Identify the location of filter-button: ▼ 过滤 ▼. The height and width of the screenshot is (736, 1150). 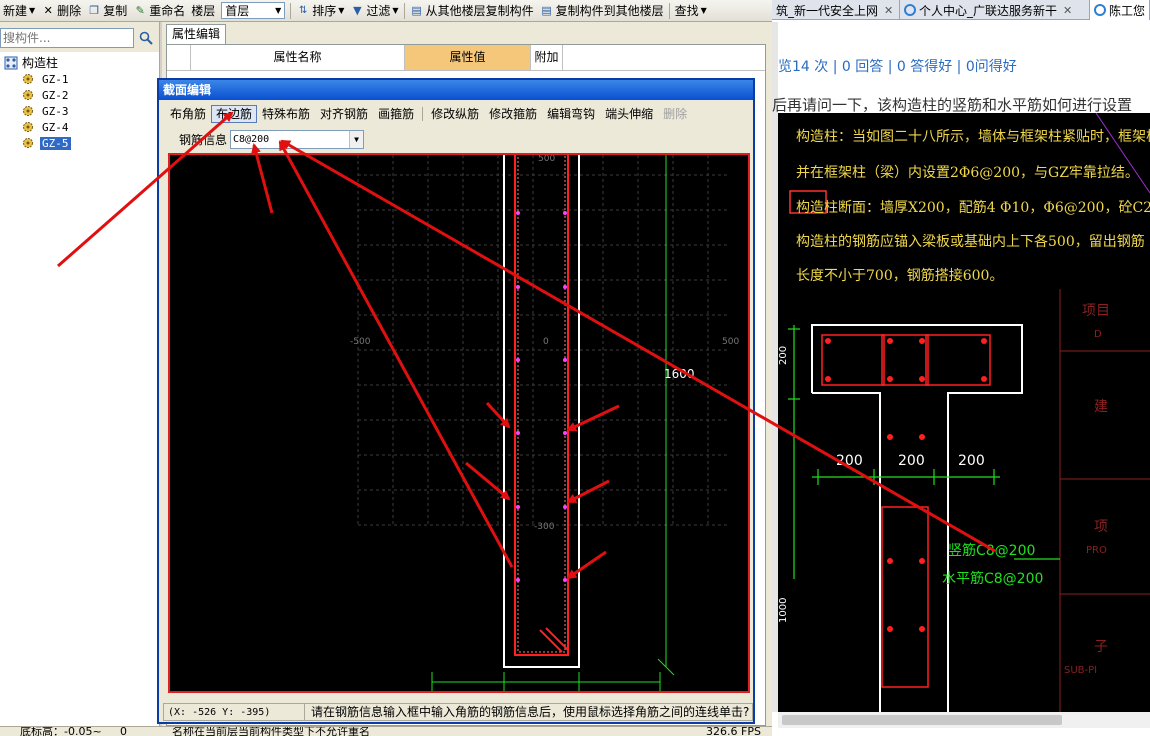
(374, 11).